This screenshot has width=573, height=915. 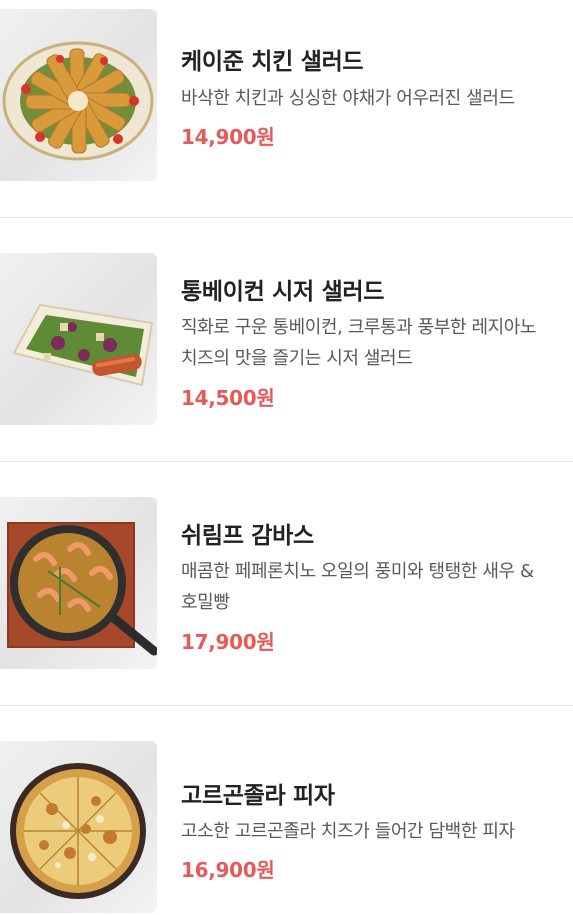 What do you see at coordinates (359, 327) in the screenshot?
I see `description-line: 직화로 구운 통베이컨, 크루통과 풍부한 레지아노` at bounding box center [359, 327].